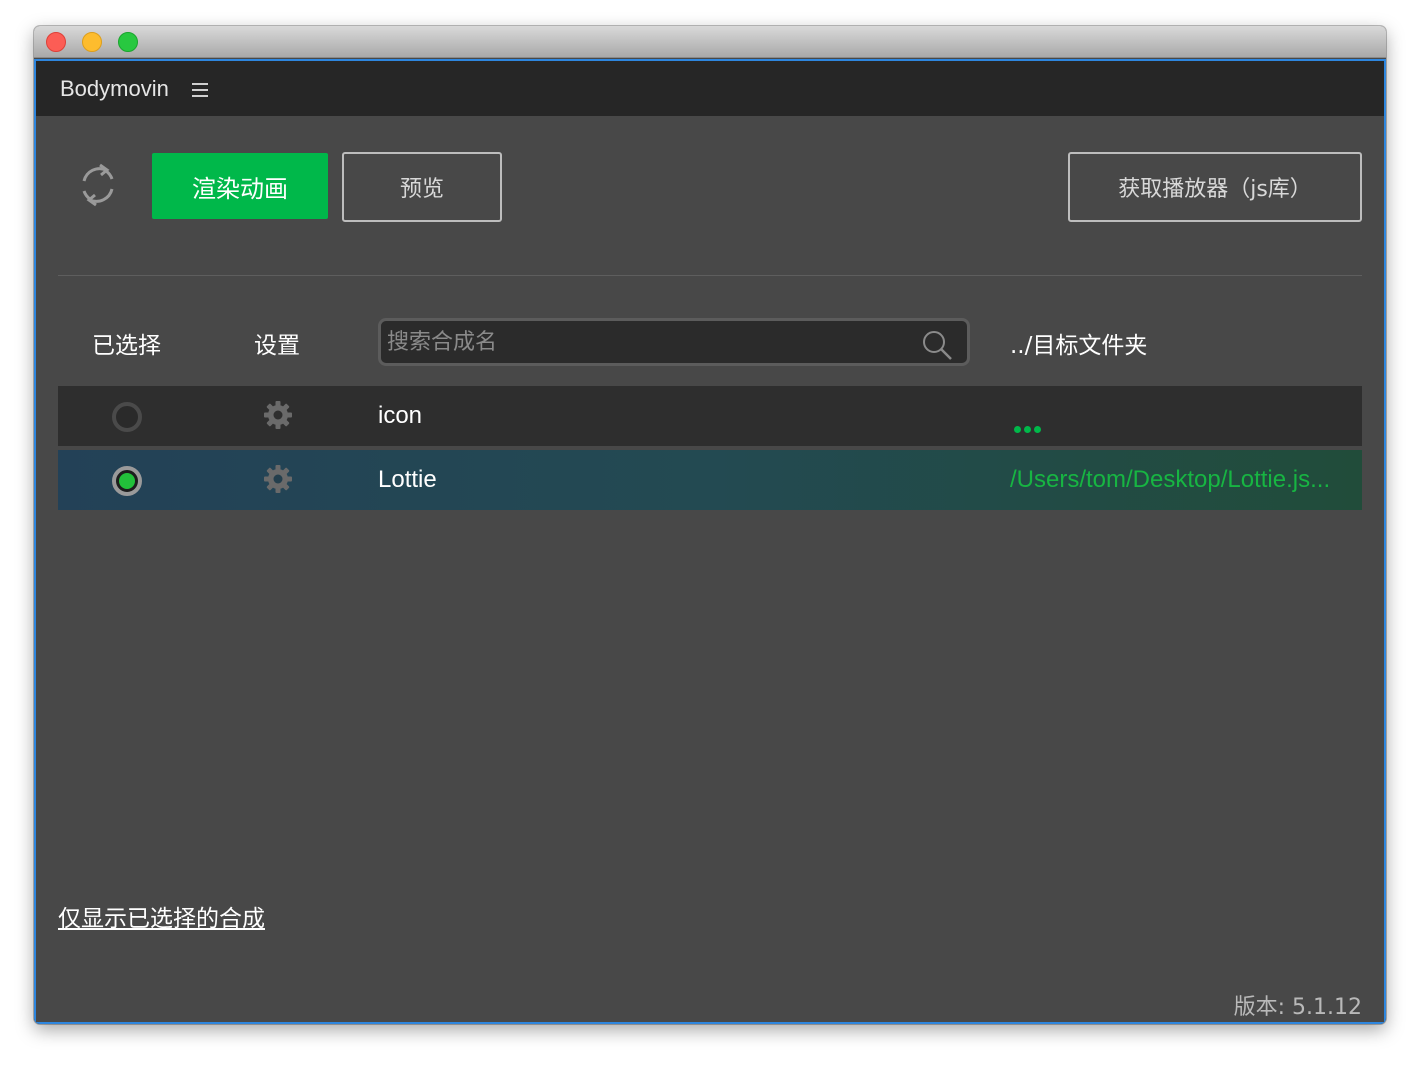 This screenshot has height=1066, width=1420. Describe the element at coordinates (56, 42) in the screenshot. I see `close-window-button` at that location.